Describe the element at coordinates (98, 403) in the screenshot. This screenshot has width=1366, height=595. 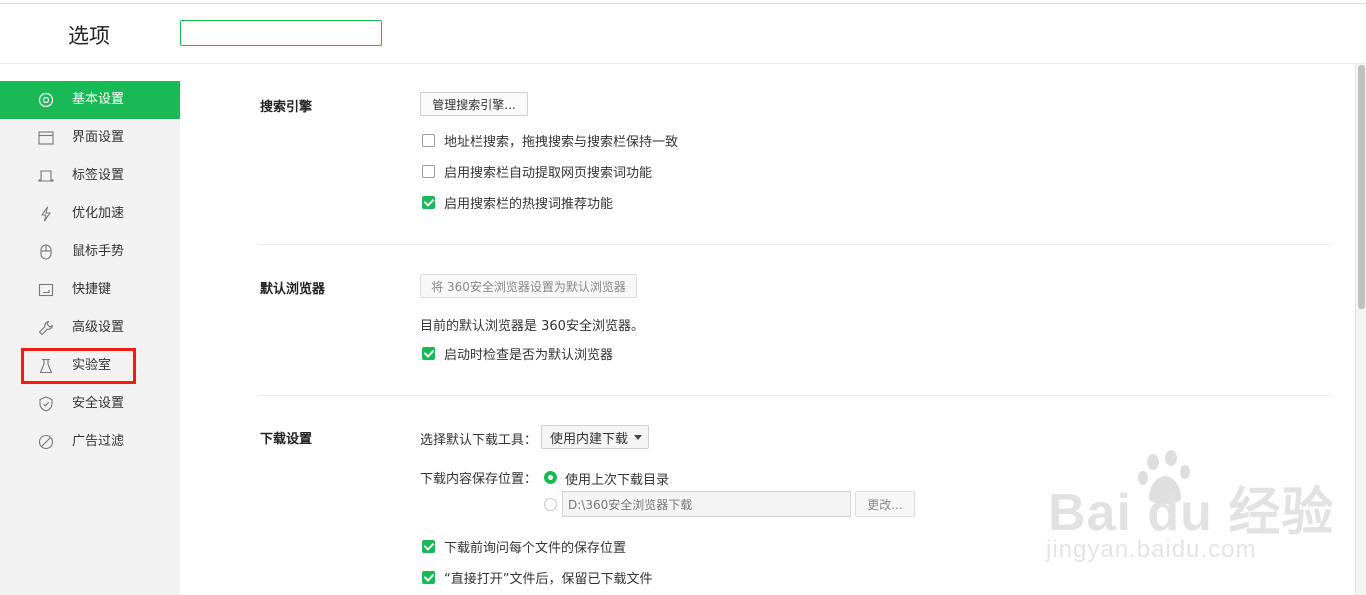
I see `sidebar-item-label: 安全设置` at that location.